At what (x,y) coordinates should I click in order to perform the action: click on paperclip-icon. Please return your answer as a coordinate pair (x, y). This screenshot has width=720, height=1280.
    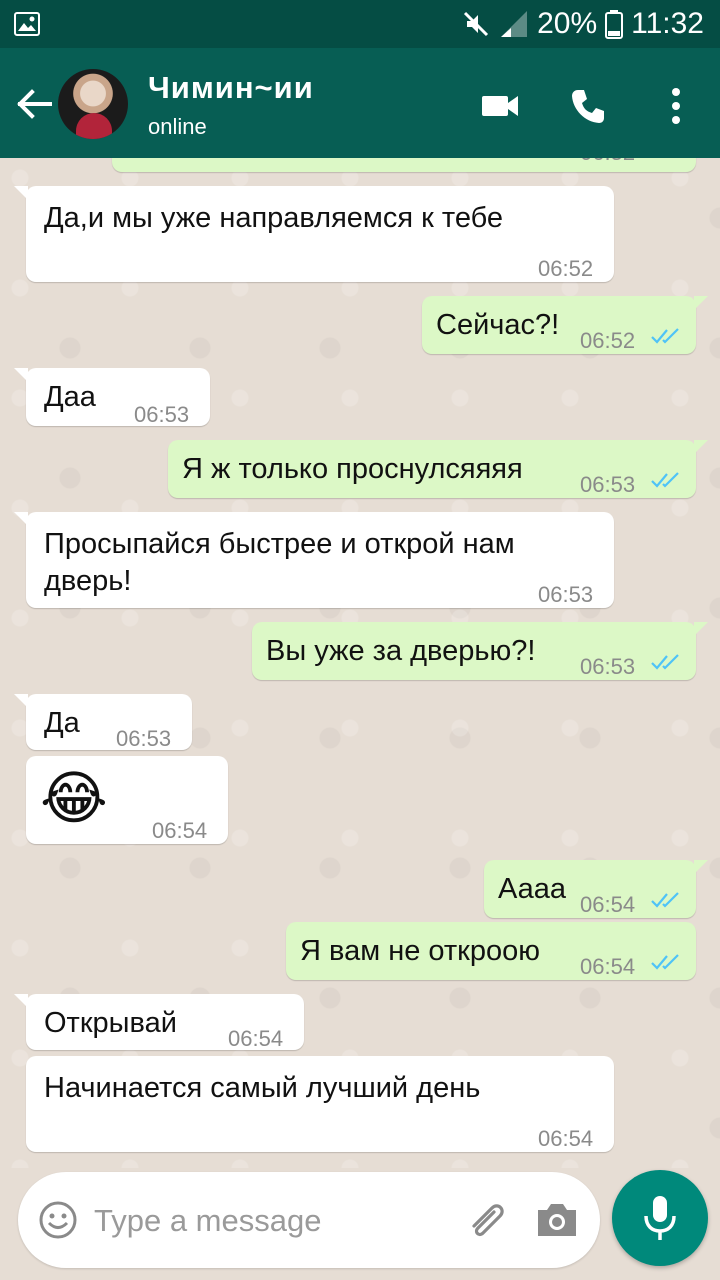
    Looking at the image, I should click on (487, 1221).